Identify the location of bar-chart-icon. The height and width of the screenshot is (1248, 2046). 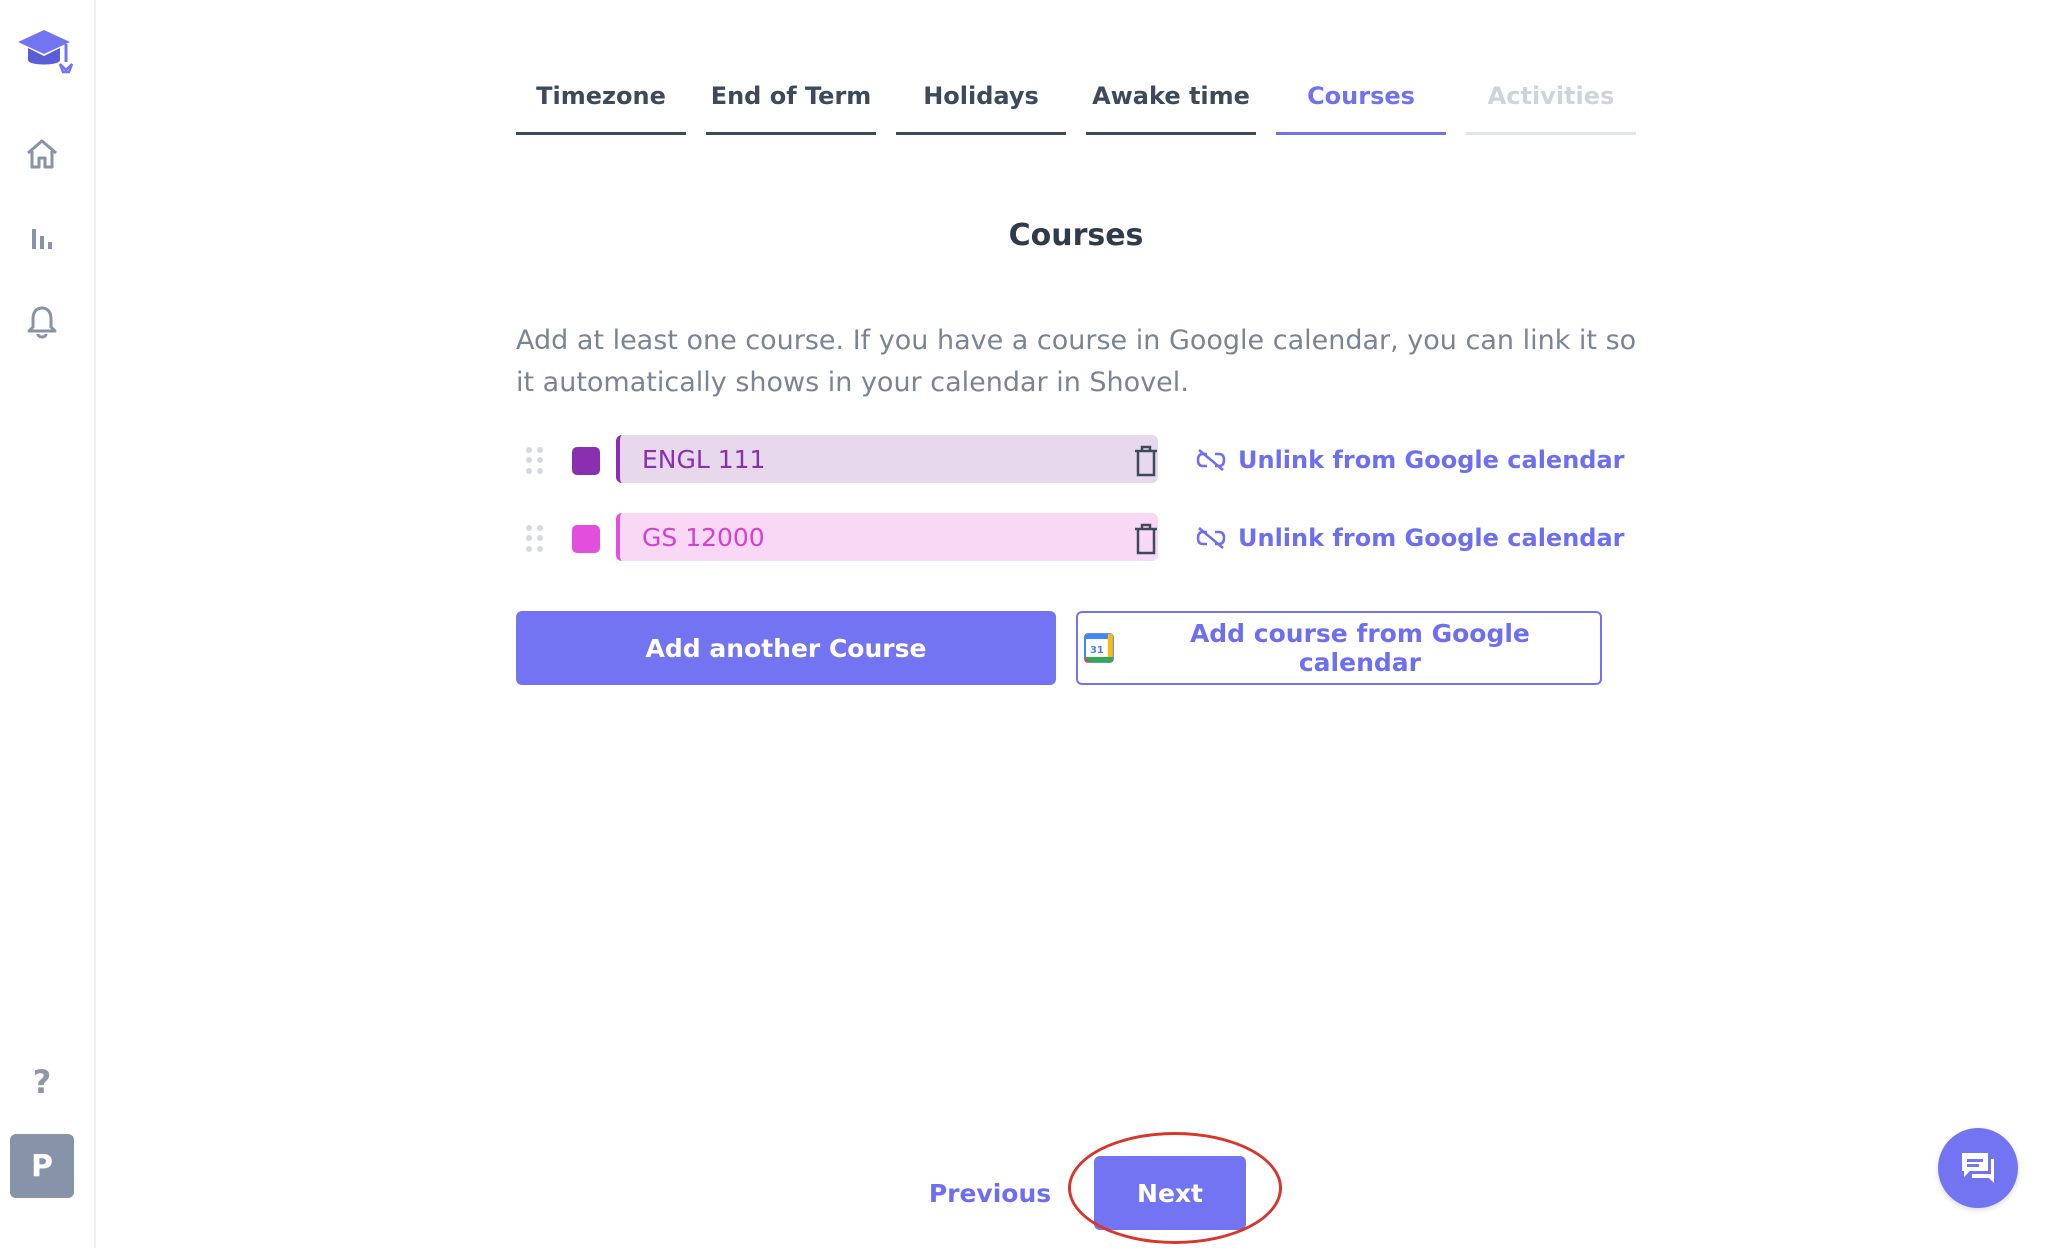
(42, 238).